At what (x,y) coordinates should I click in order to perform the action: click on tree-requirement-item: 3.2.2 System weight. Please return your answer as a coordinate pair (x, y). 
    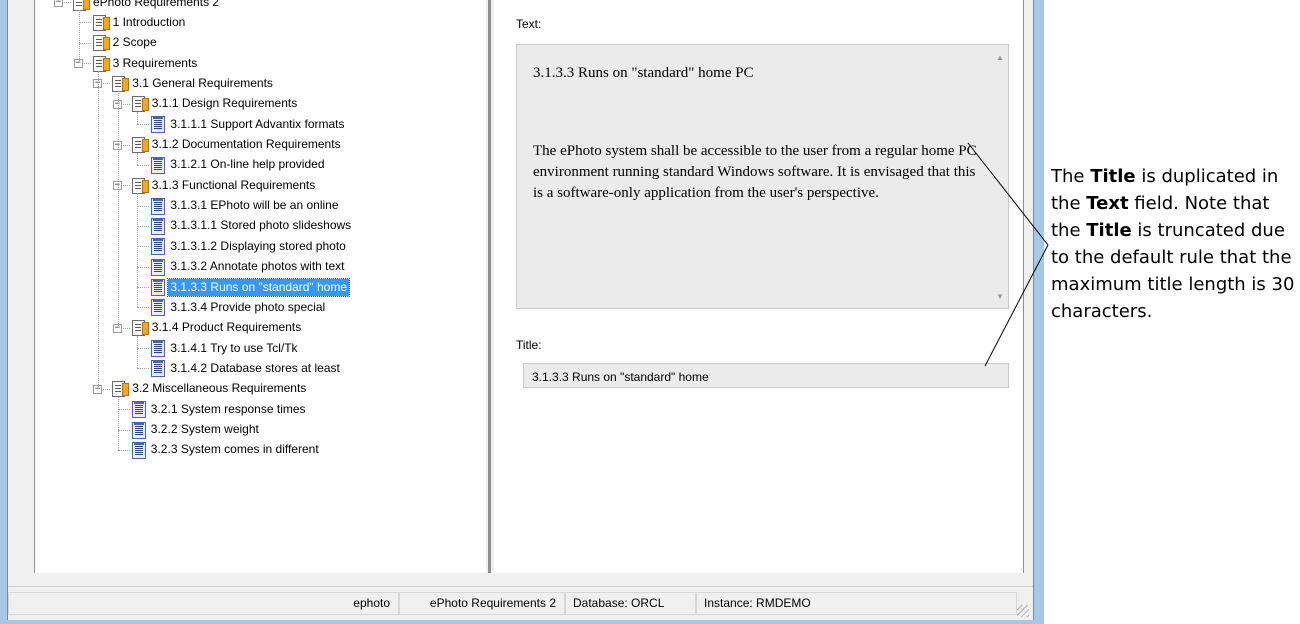
    Looking at the image, I should click on (196, 430).